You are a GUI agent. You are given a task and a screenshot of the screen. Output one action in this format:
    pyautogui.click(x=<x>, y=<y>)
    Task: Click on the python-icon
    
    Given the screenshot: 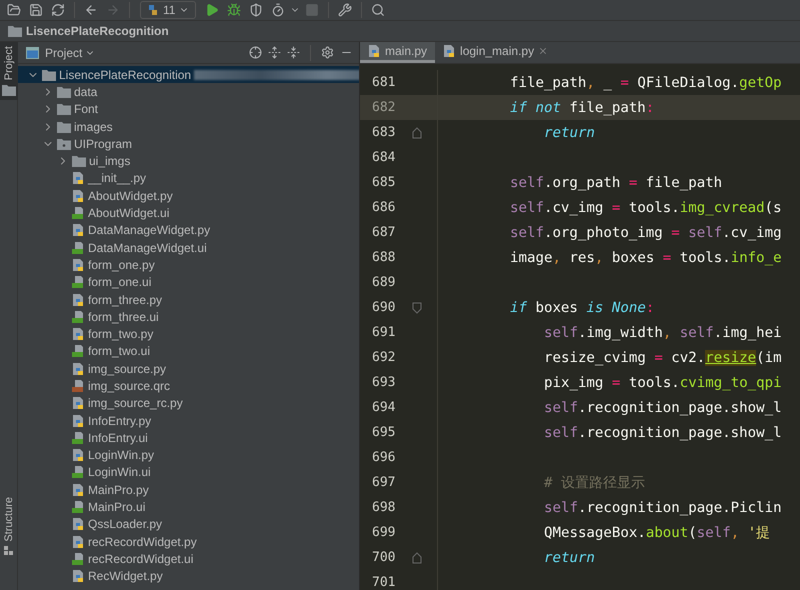 What is the action you would take?
    pyautogui.click(x=153, y=10)
    